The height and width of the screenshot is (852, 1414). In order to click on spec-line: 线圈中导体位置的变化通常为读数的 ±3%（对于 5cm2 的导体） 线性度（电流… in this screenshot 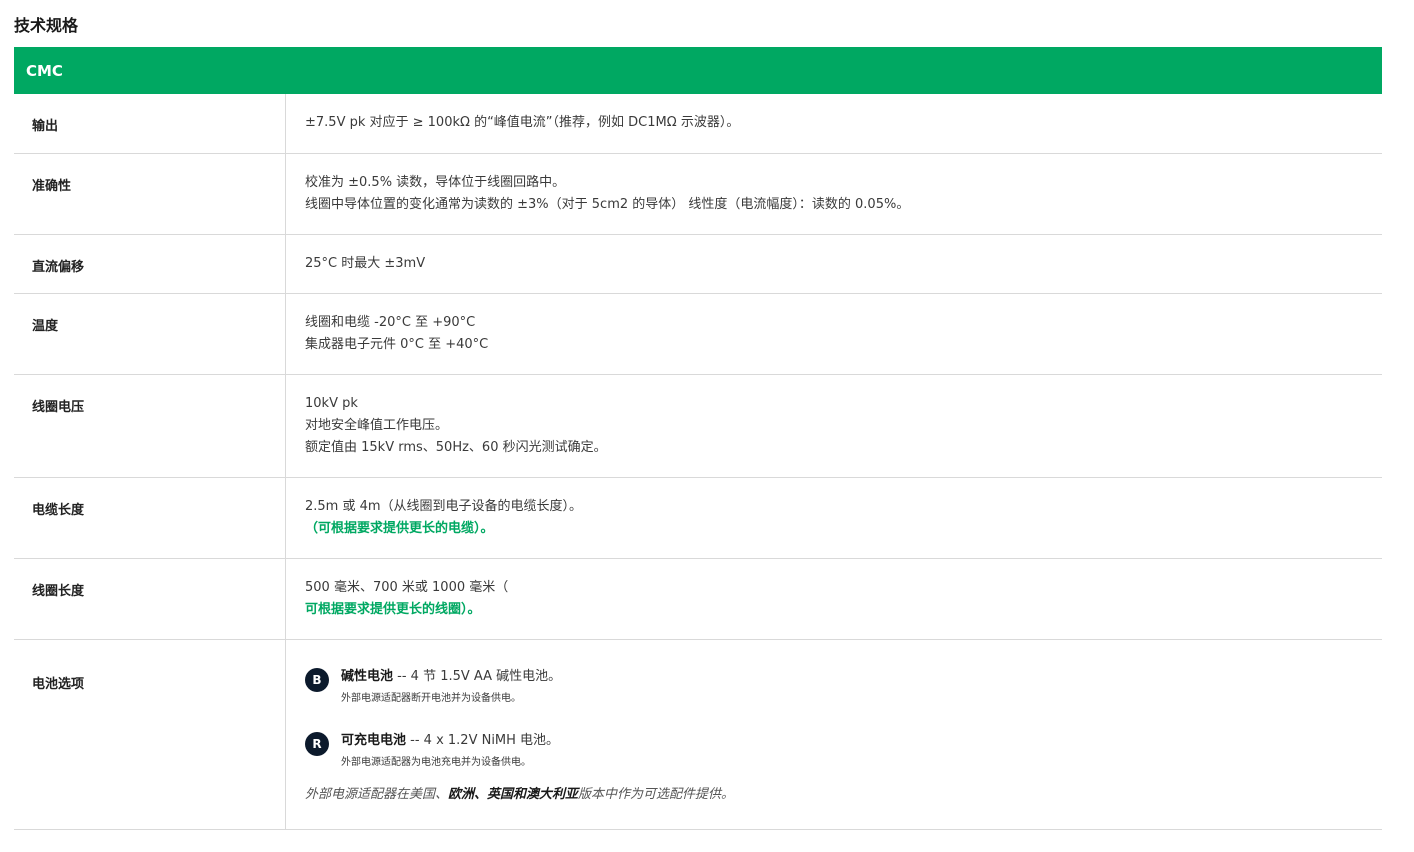, I will do `click(607, 204)`.